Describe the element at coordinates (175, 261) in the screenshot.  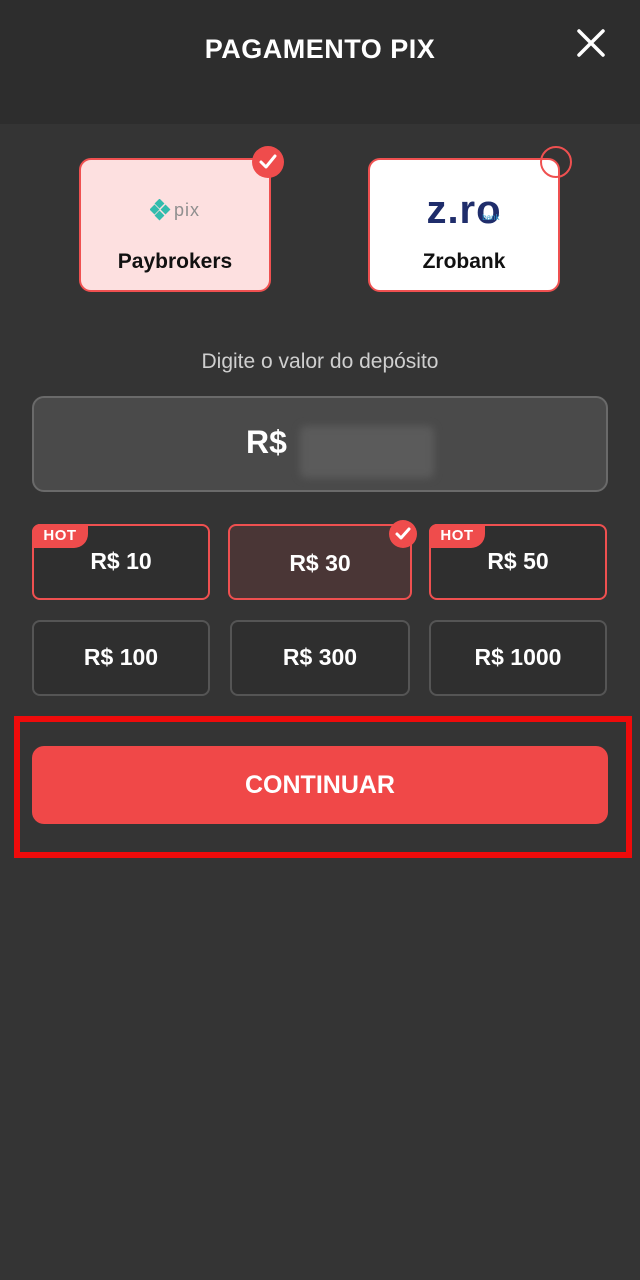
I see `provider-name: Paybrokers` at that location.